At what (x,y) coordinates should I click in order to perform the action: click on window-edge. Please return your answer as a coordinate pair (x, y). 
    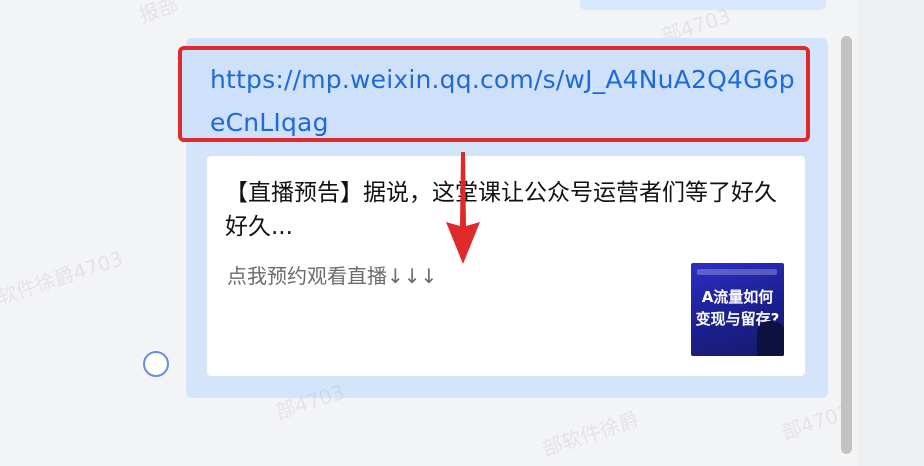
    Looking at the image, I should click on (891, 233).